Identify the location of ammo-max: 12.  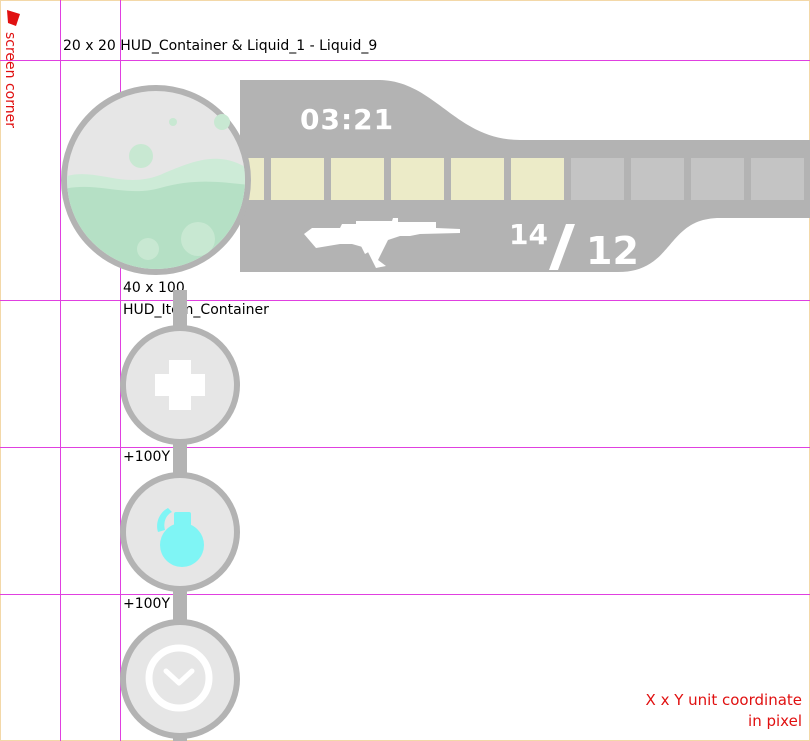
(612, 251).